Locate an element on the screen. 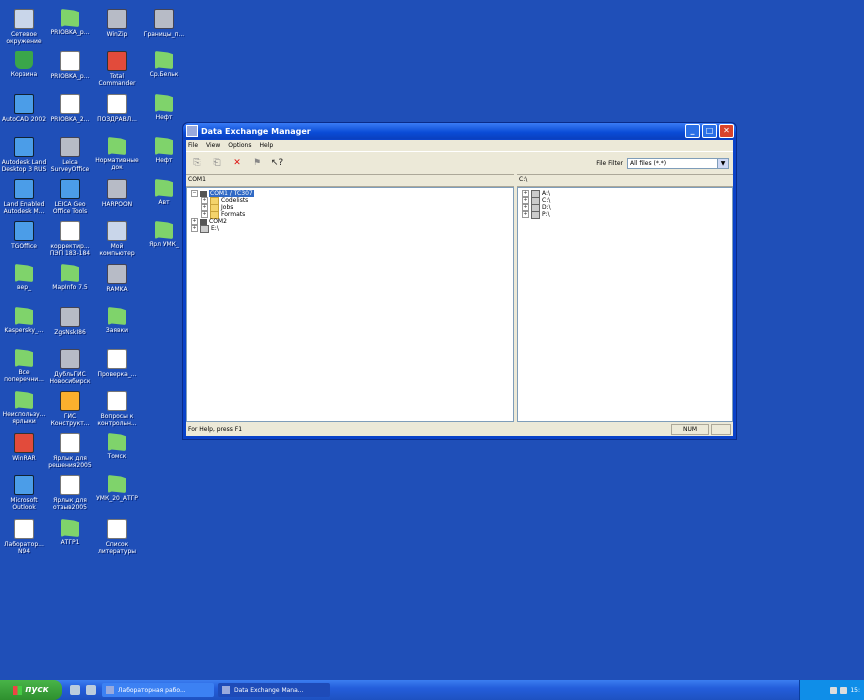 The height and width of the screenshot is (700, 864). tree-node: + Codelists is located at coordinates (352, 200).